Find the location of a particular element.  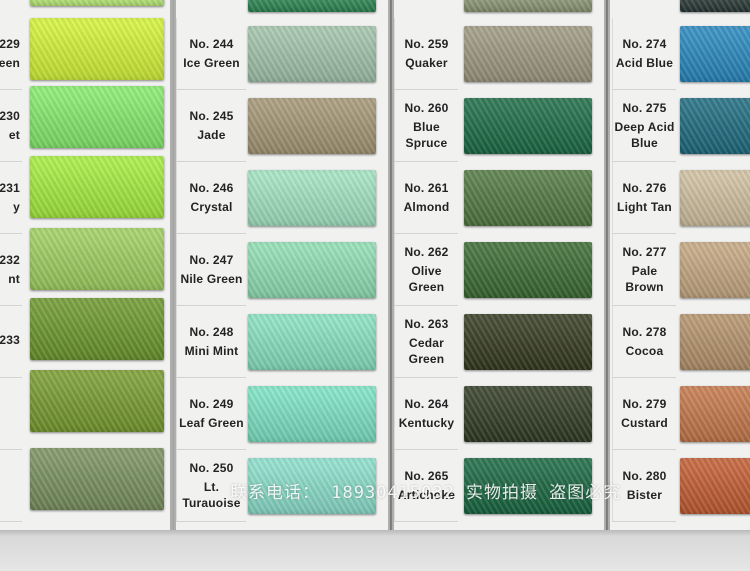

color-label: No. 280 Bister is located at coordinates (644, 486).